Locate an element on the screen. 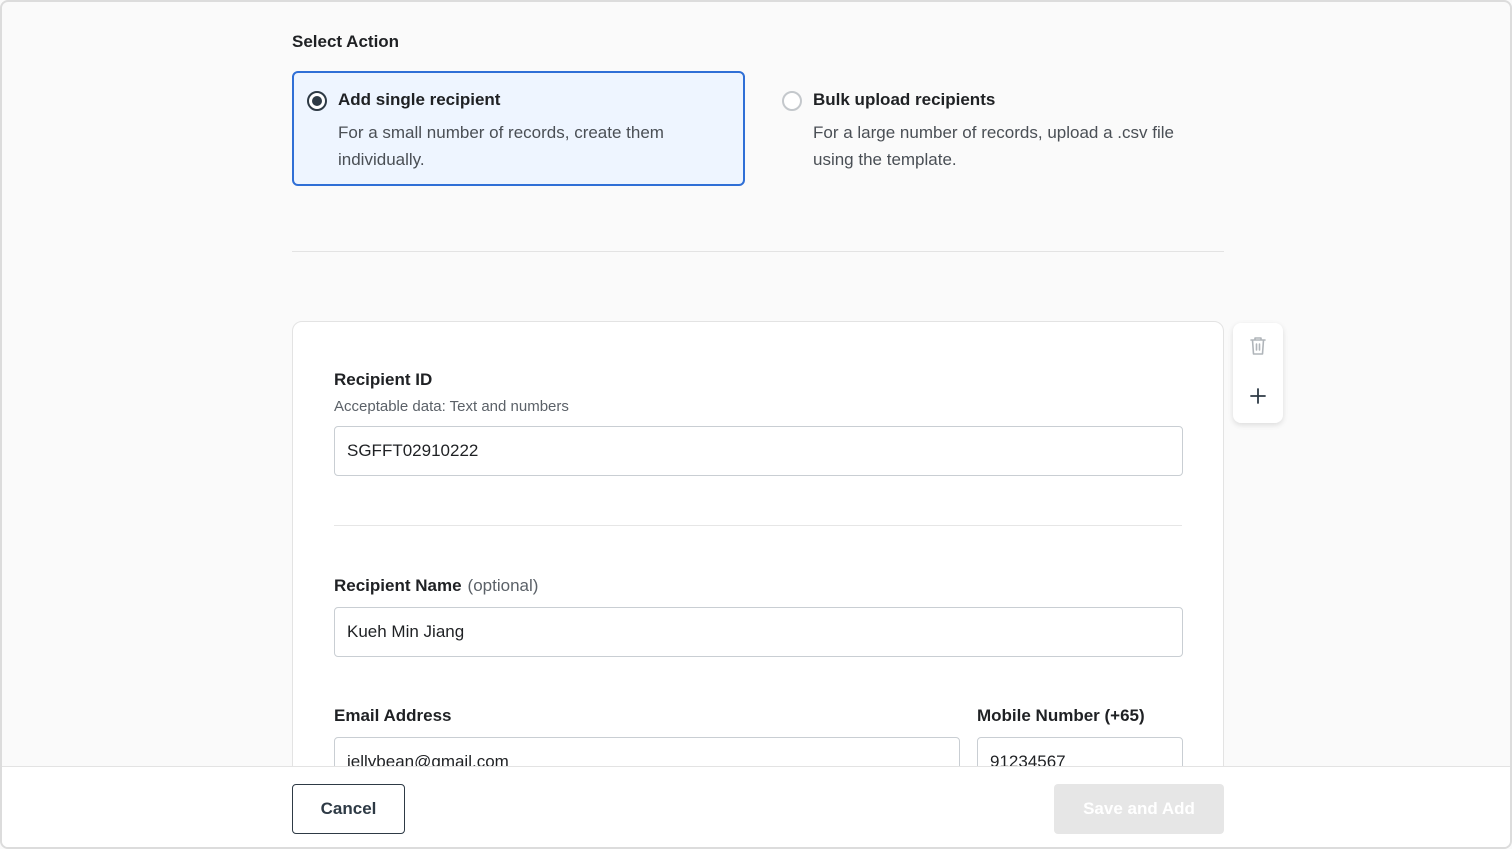  recipient-id-label: Recipient ID is located at coordinates (383, 379).